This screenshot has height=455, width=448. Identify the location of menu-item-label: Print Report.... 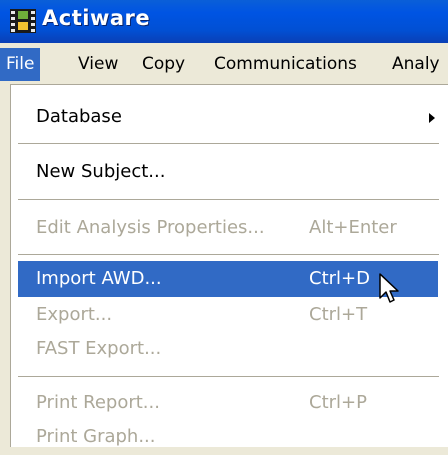
(98, 402).